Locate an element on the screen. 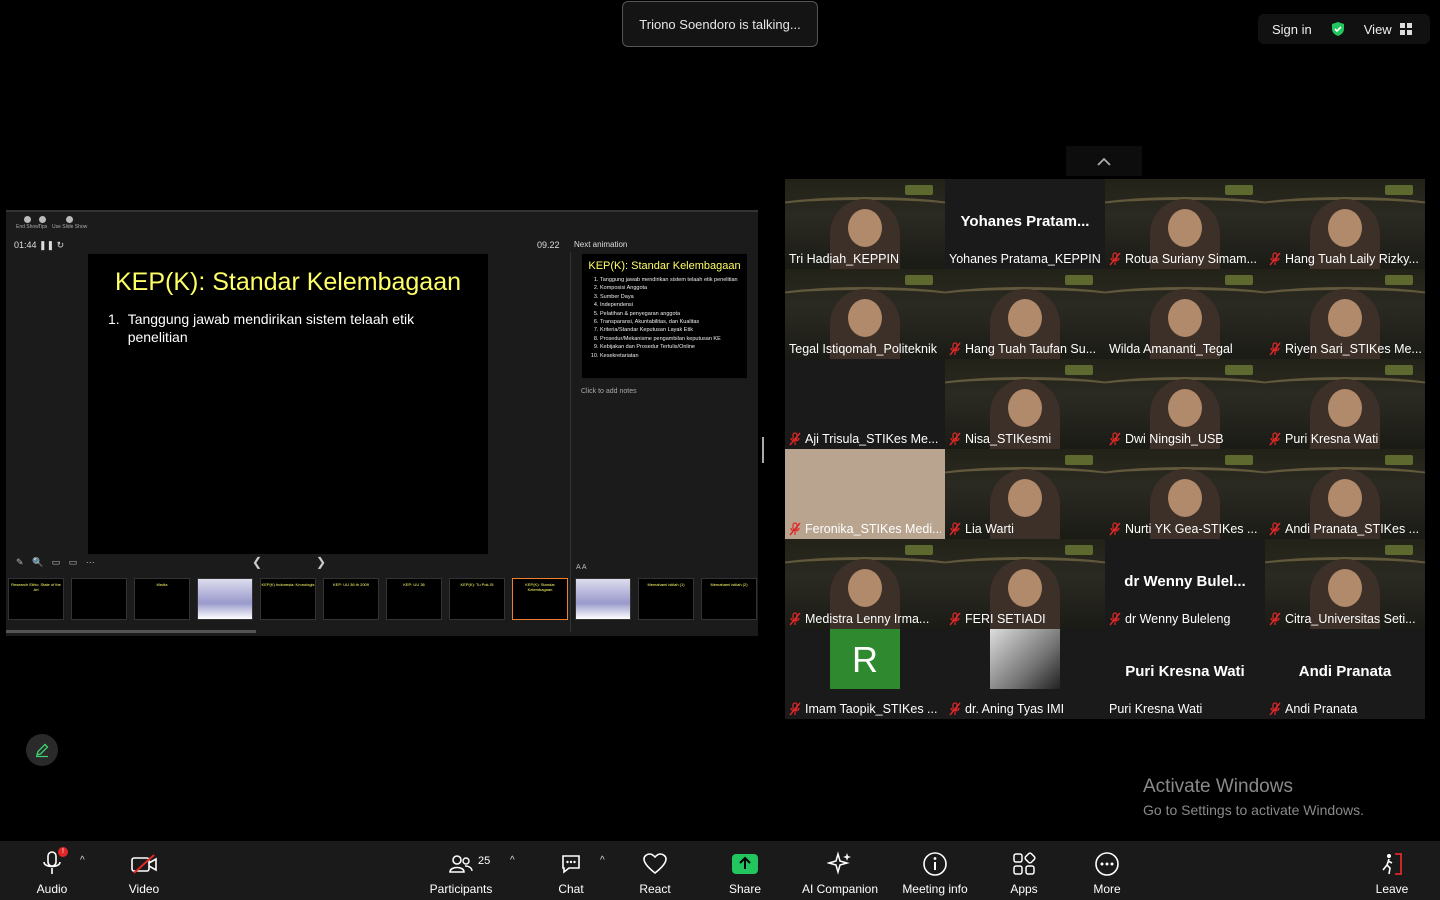 This screenshot has width=1440, height=900. react-label: React is located at coordinates (655, 889).